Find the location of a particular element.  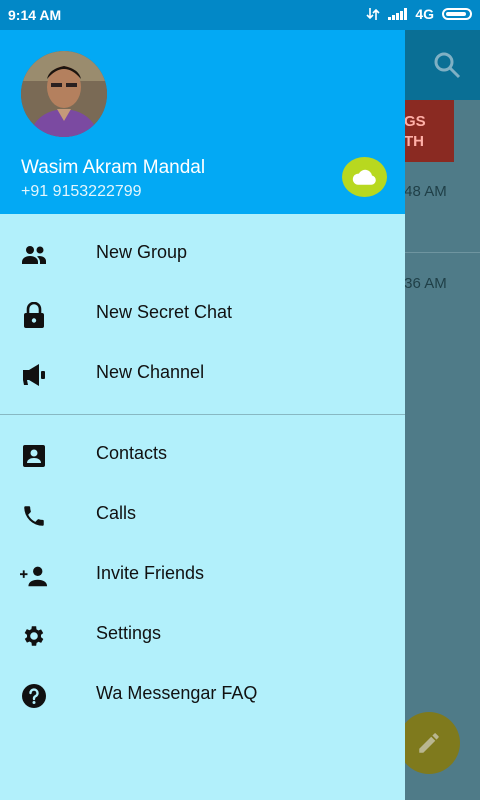

gear-icon is located at coordinates (34, 636).